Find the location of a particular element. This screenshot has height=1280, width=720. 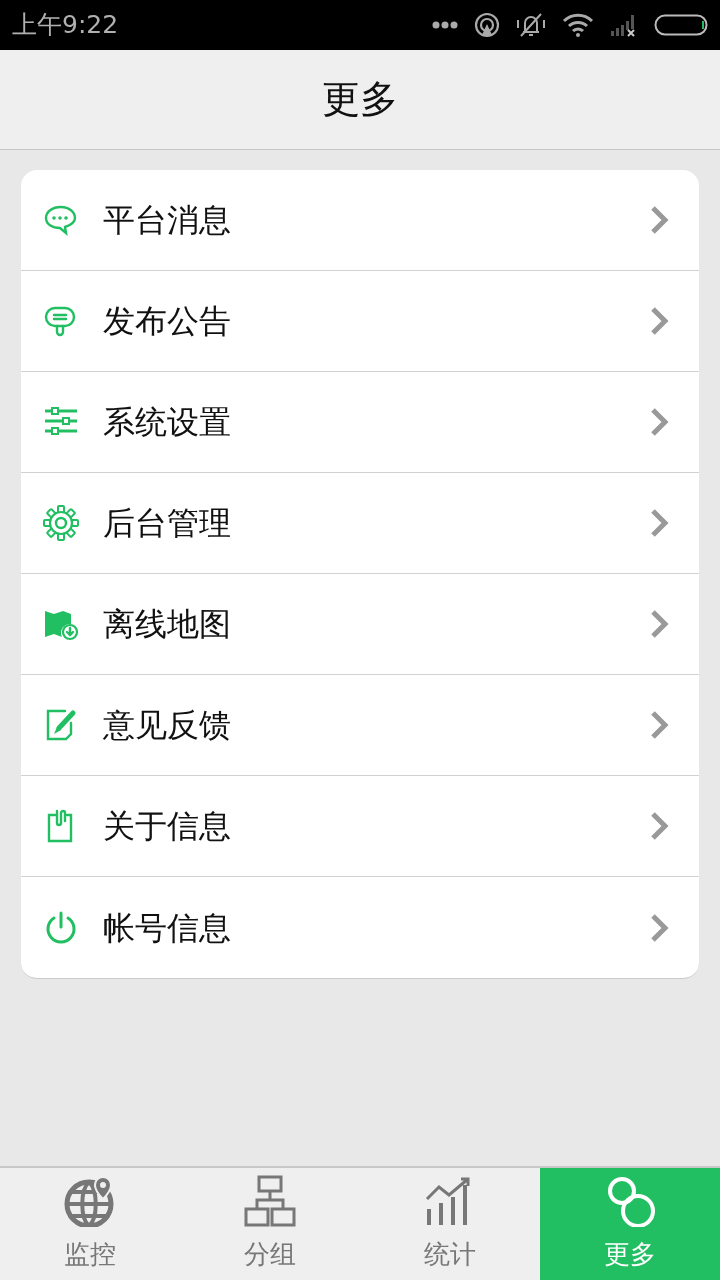

menu-item: 平台消息 is located at coordinates (360, 220).